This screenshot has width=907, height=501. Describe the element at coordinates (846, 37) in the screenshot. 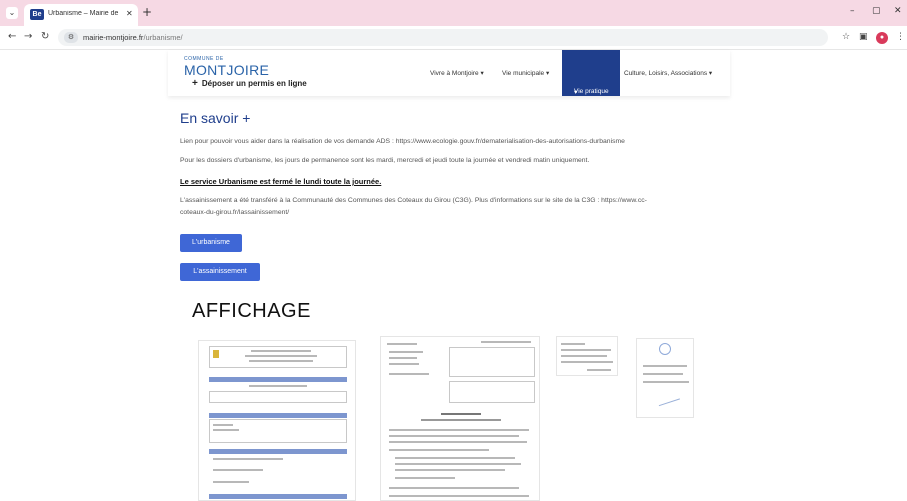

I see `bookmark-star-icon: ☆` at that location.